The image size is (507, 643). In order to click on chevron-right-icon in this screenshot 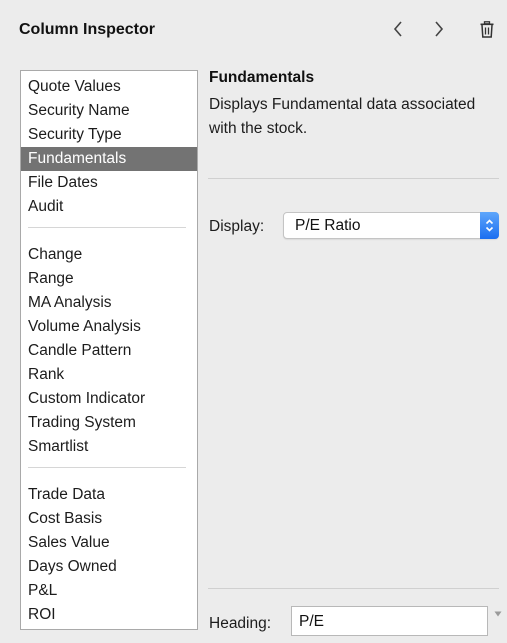, I will do `click(439, 29)`.